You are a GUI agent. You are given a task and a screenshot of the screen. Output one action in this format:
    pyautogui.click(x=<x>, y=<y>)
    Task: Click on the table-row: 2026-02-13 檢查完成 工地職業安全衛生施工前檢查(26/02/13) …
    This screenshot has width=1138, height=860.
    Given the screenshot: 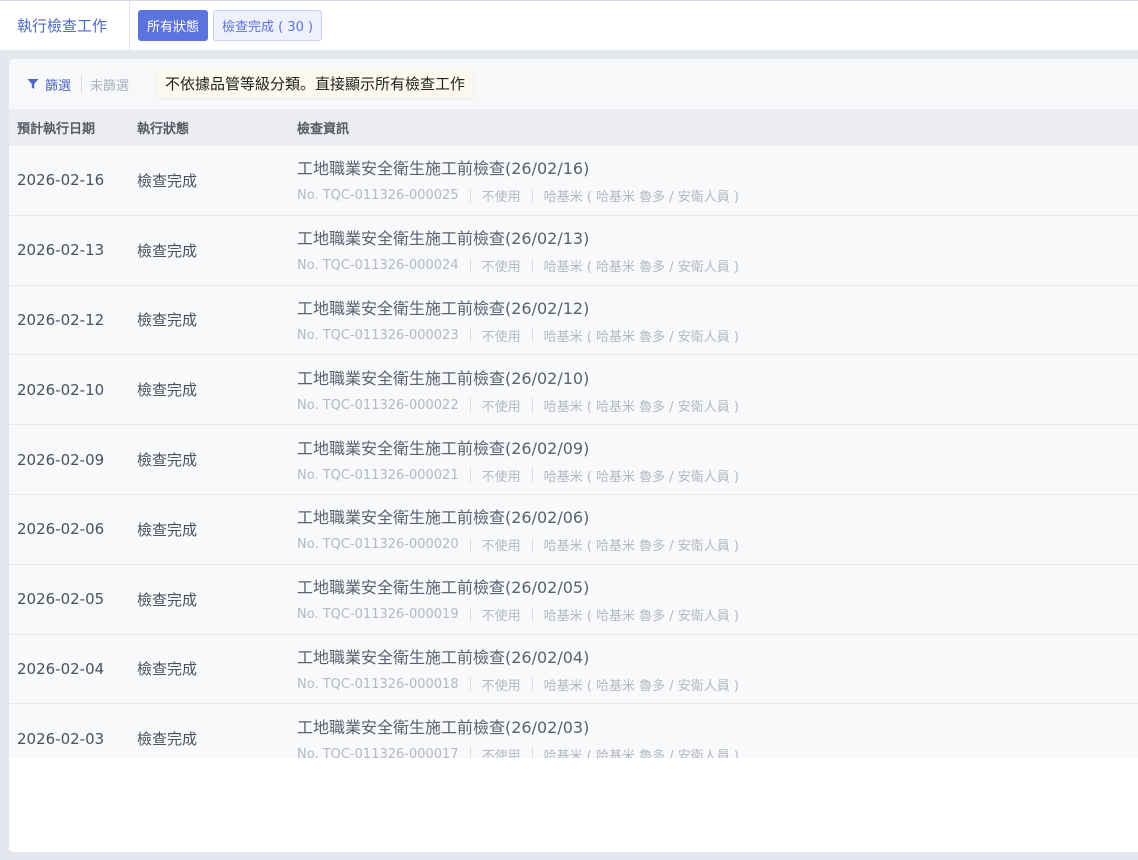 What is the action you would take?
    pyautogui.click(x=573, y=250)
    